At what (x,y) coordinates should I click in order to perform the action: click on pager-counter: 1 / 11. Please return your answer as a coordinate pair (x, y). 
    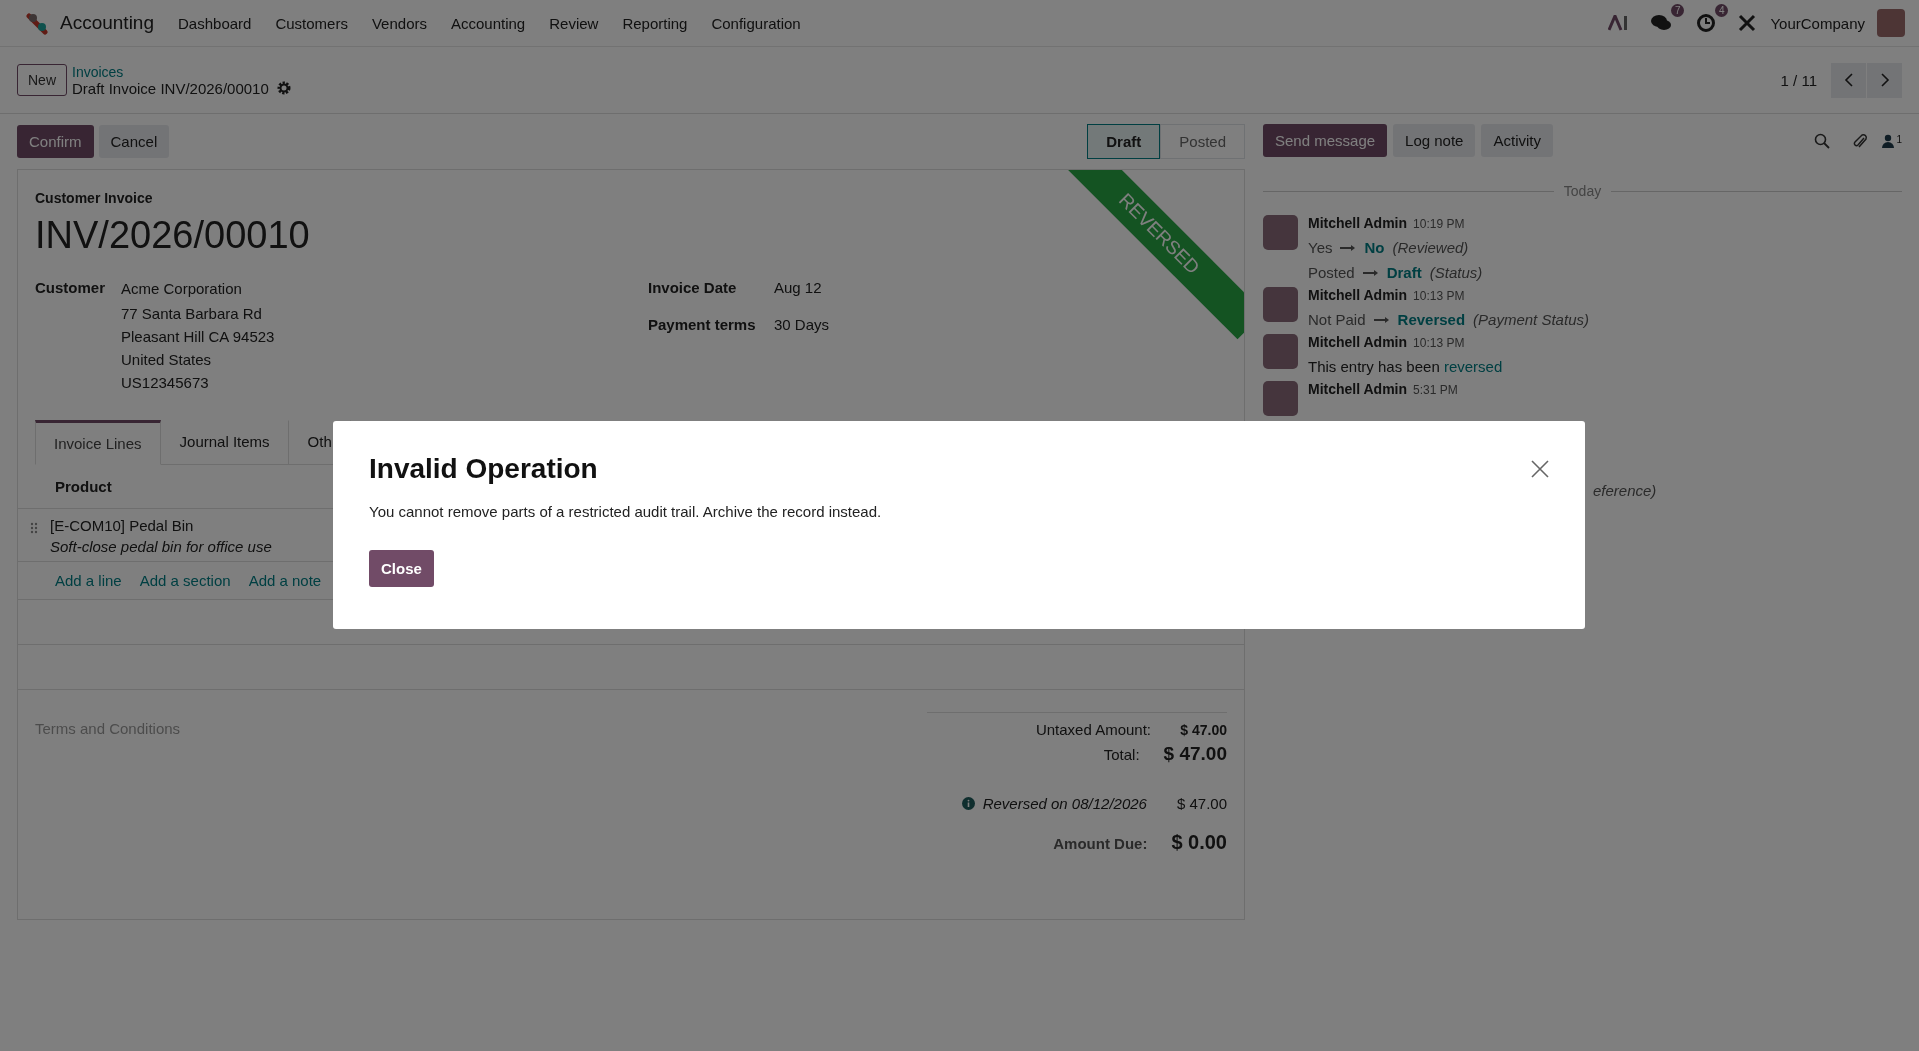
    Looking at the image, I should click on (1798, 80).